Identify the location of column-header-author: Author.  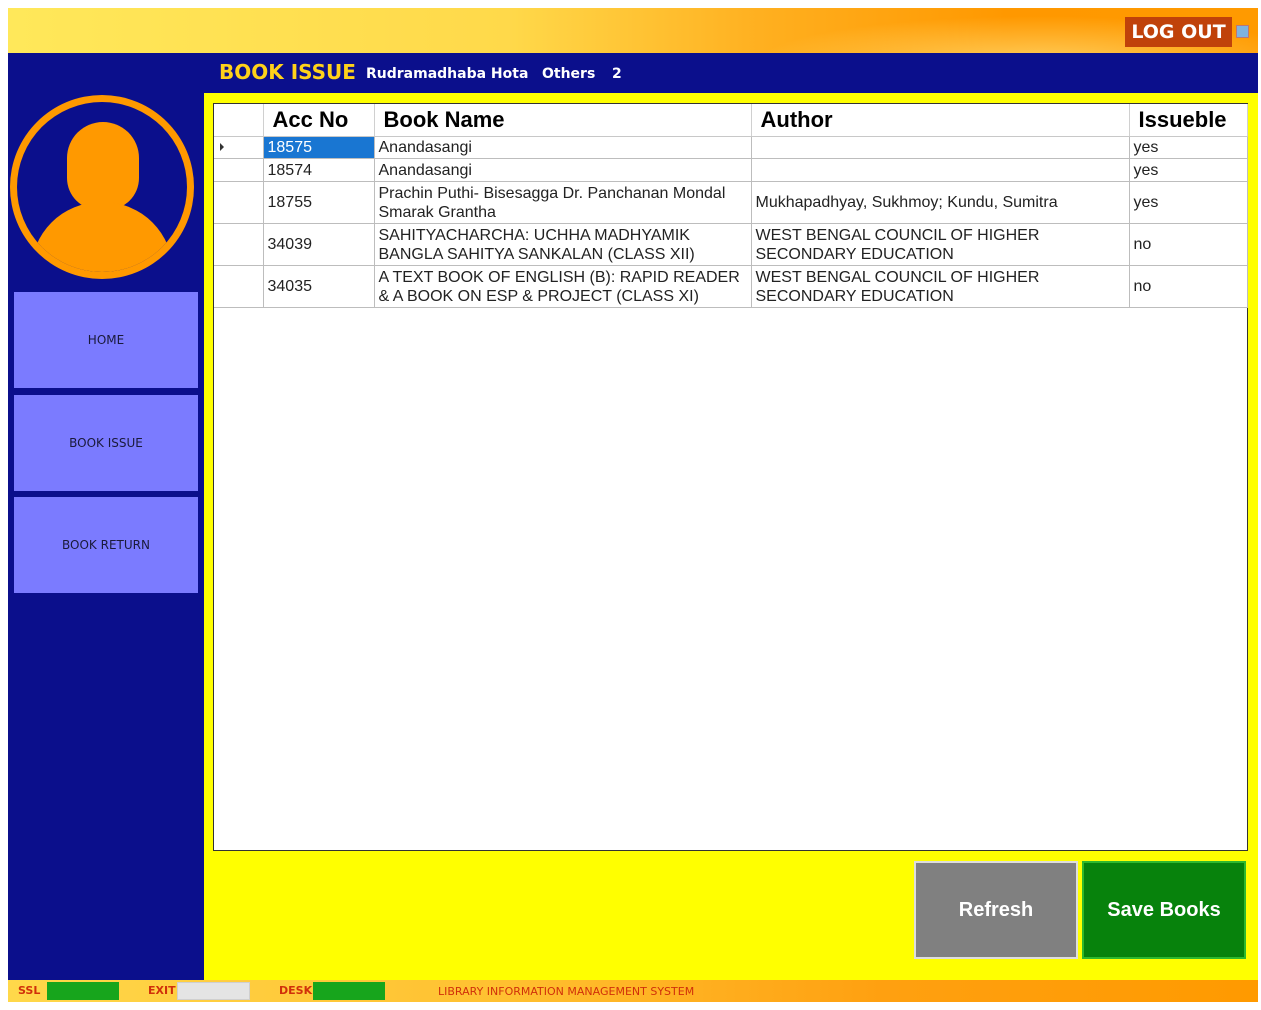
(940, 120).